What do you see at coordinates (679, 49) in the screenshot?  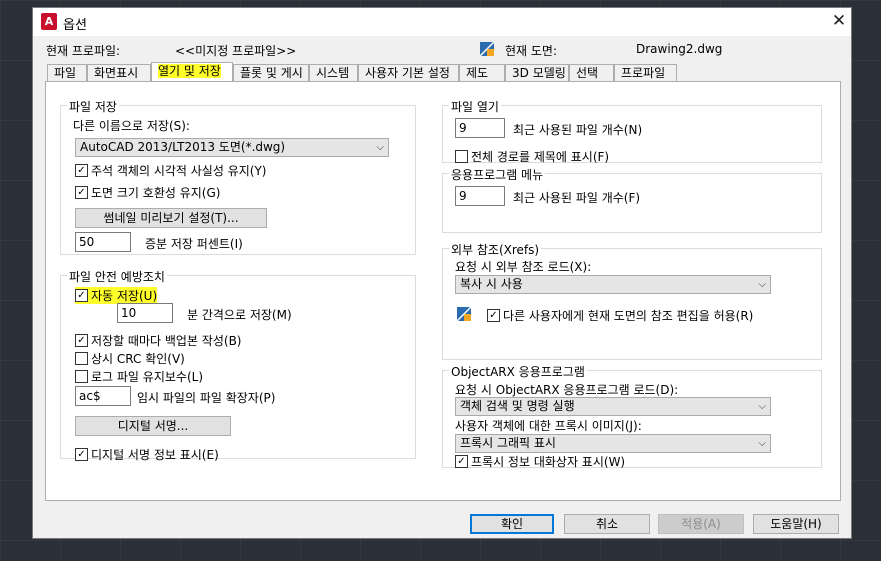 I see `current-drawing-value: Drawing2.dwg` at bounding box center [679, 49].